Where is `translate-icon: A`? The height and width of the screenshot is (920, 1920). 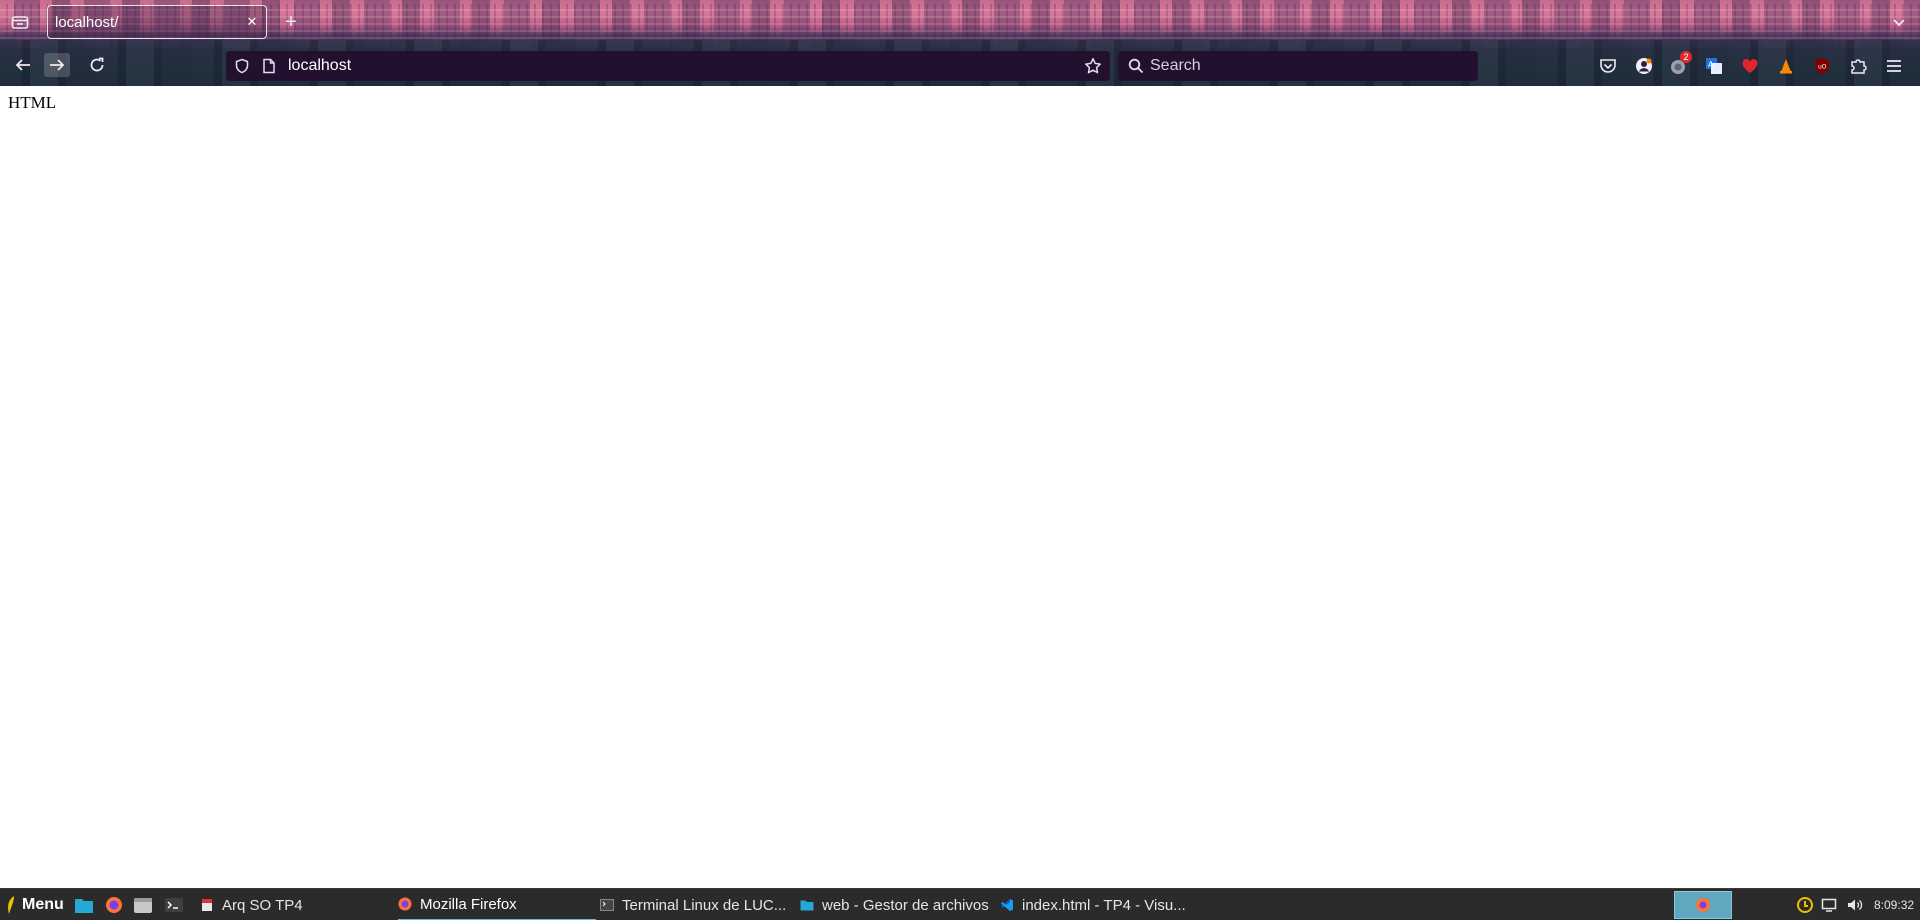
translate-icon: A is located at coordinates (1714, 66).